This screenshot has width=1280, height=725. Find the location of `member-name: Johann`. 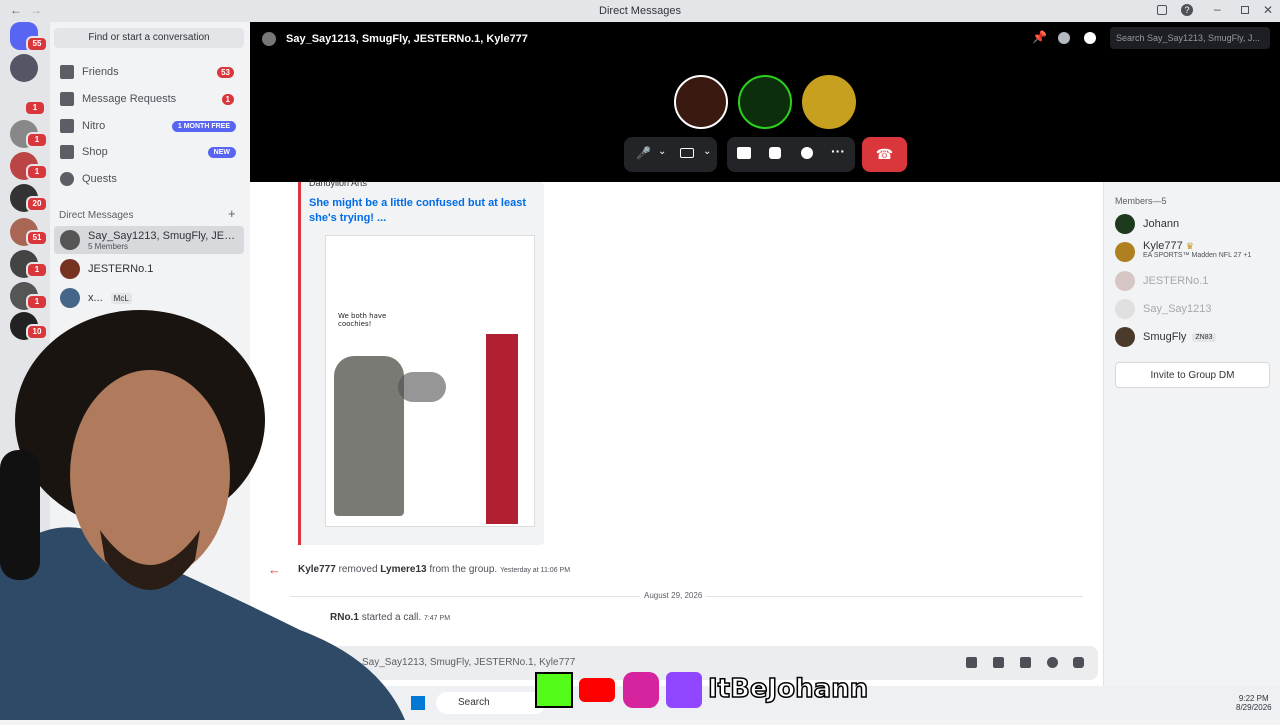

member-name: Johann is located at coordinates (1161, 224).